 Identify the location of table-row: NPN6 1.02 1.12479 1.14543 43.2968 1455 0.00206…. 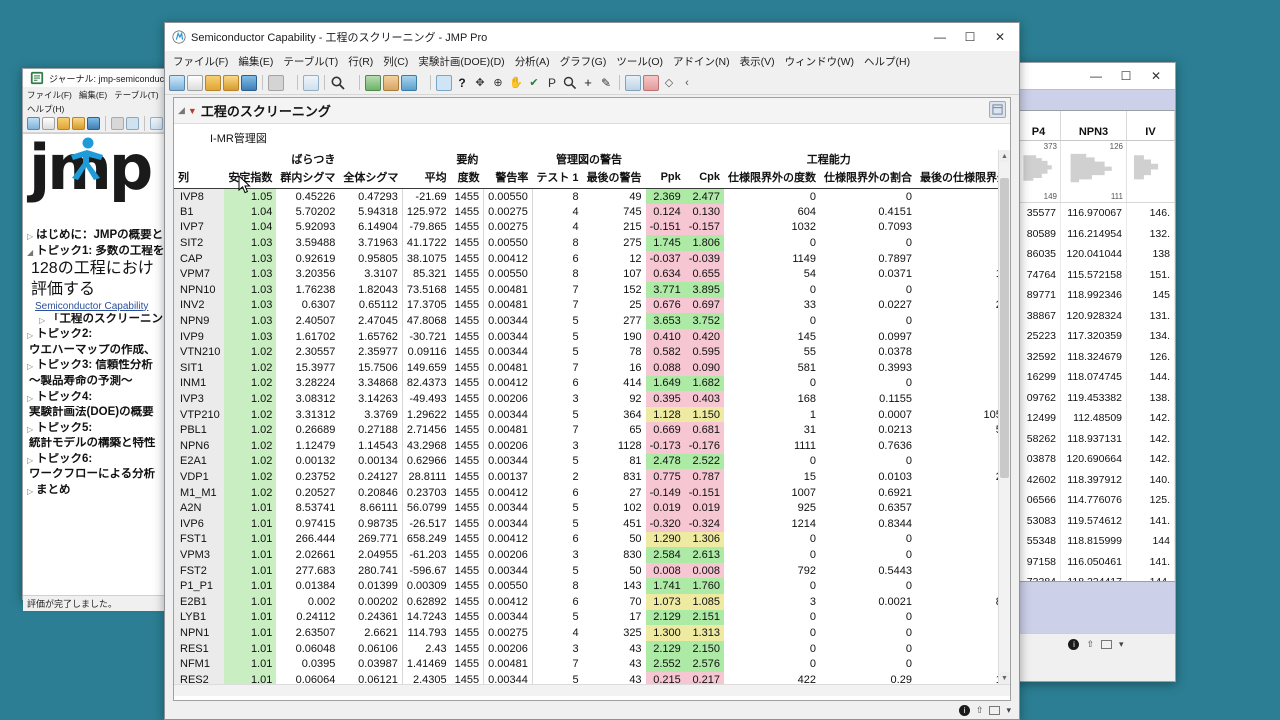
(592, 446).